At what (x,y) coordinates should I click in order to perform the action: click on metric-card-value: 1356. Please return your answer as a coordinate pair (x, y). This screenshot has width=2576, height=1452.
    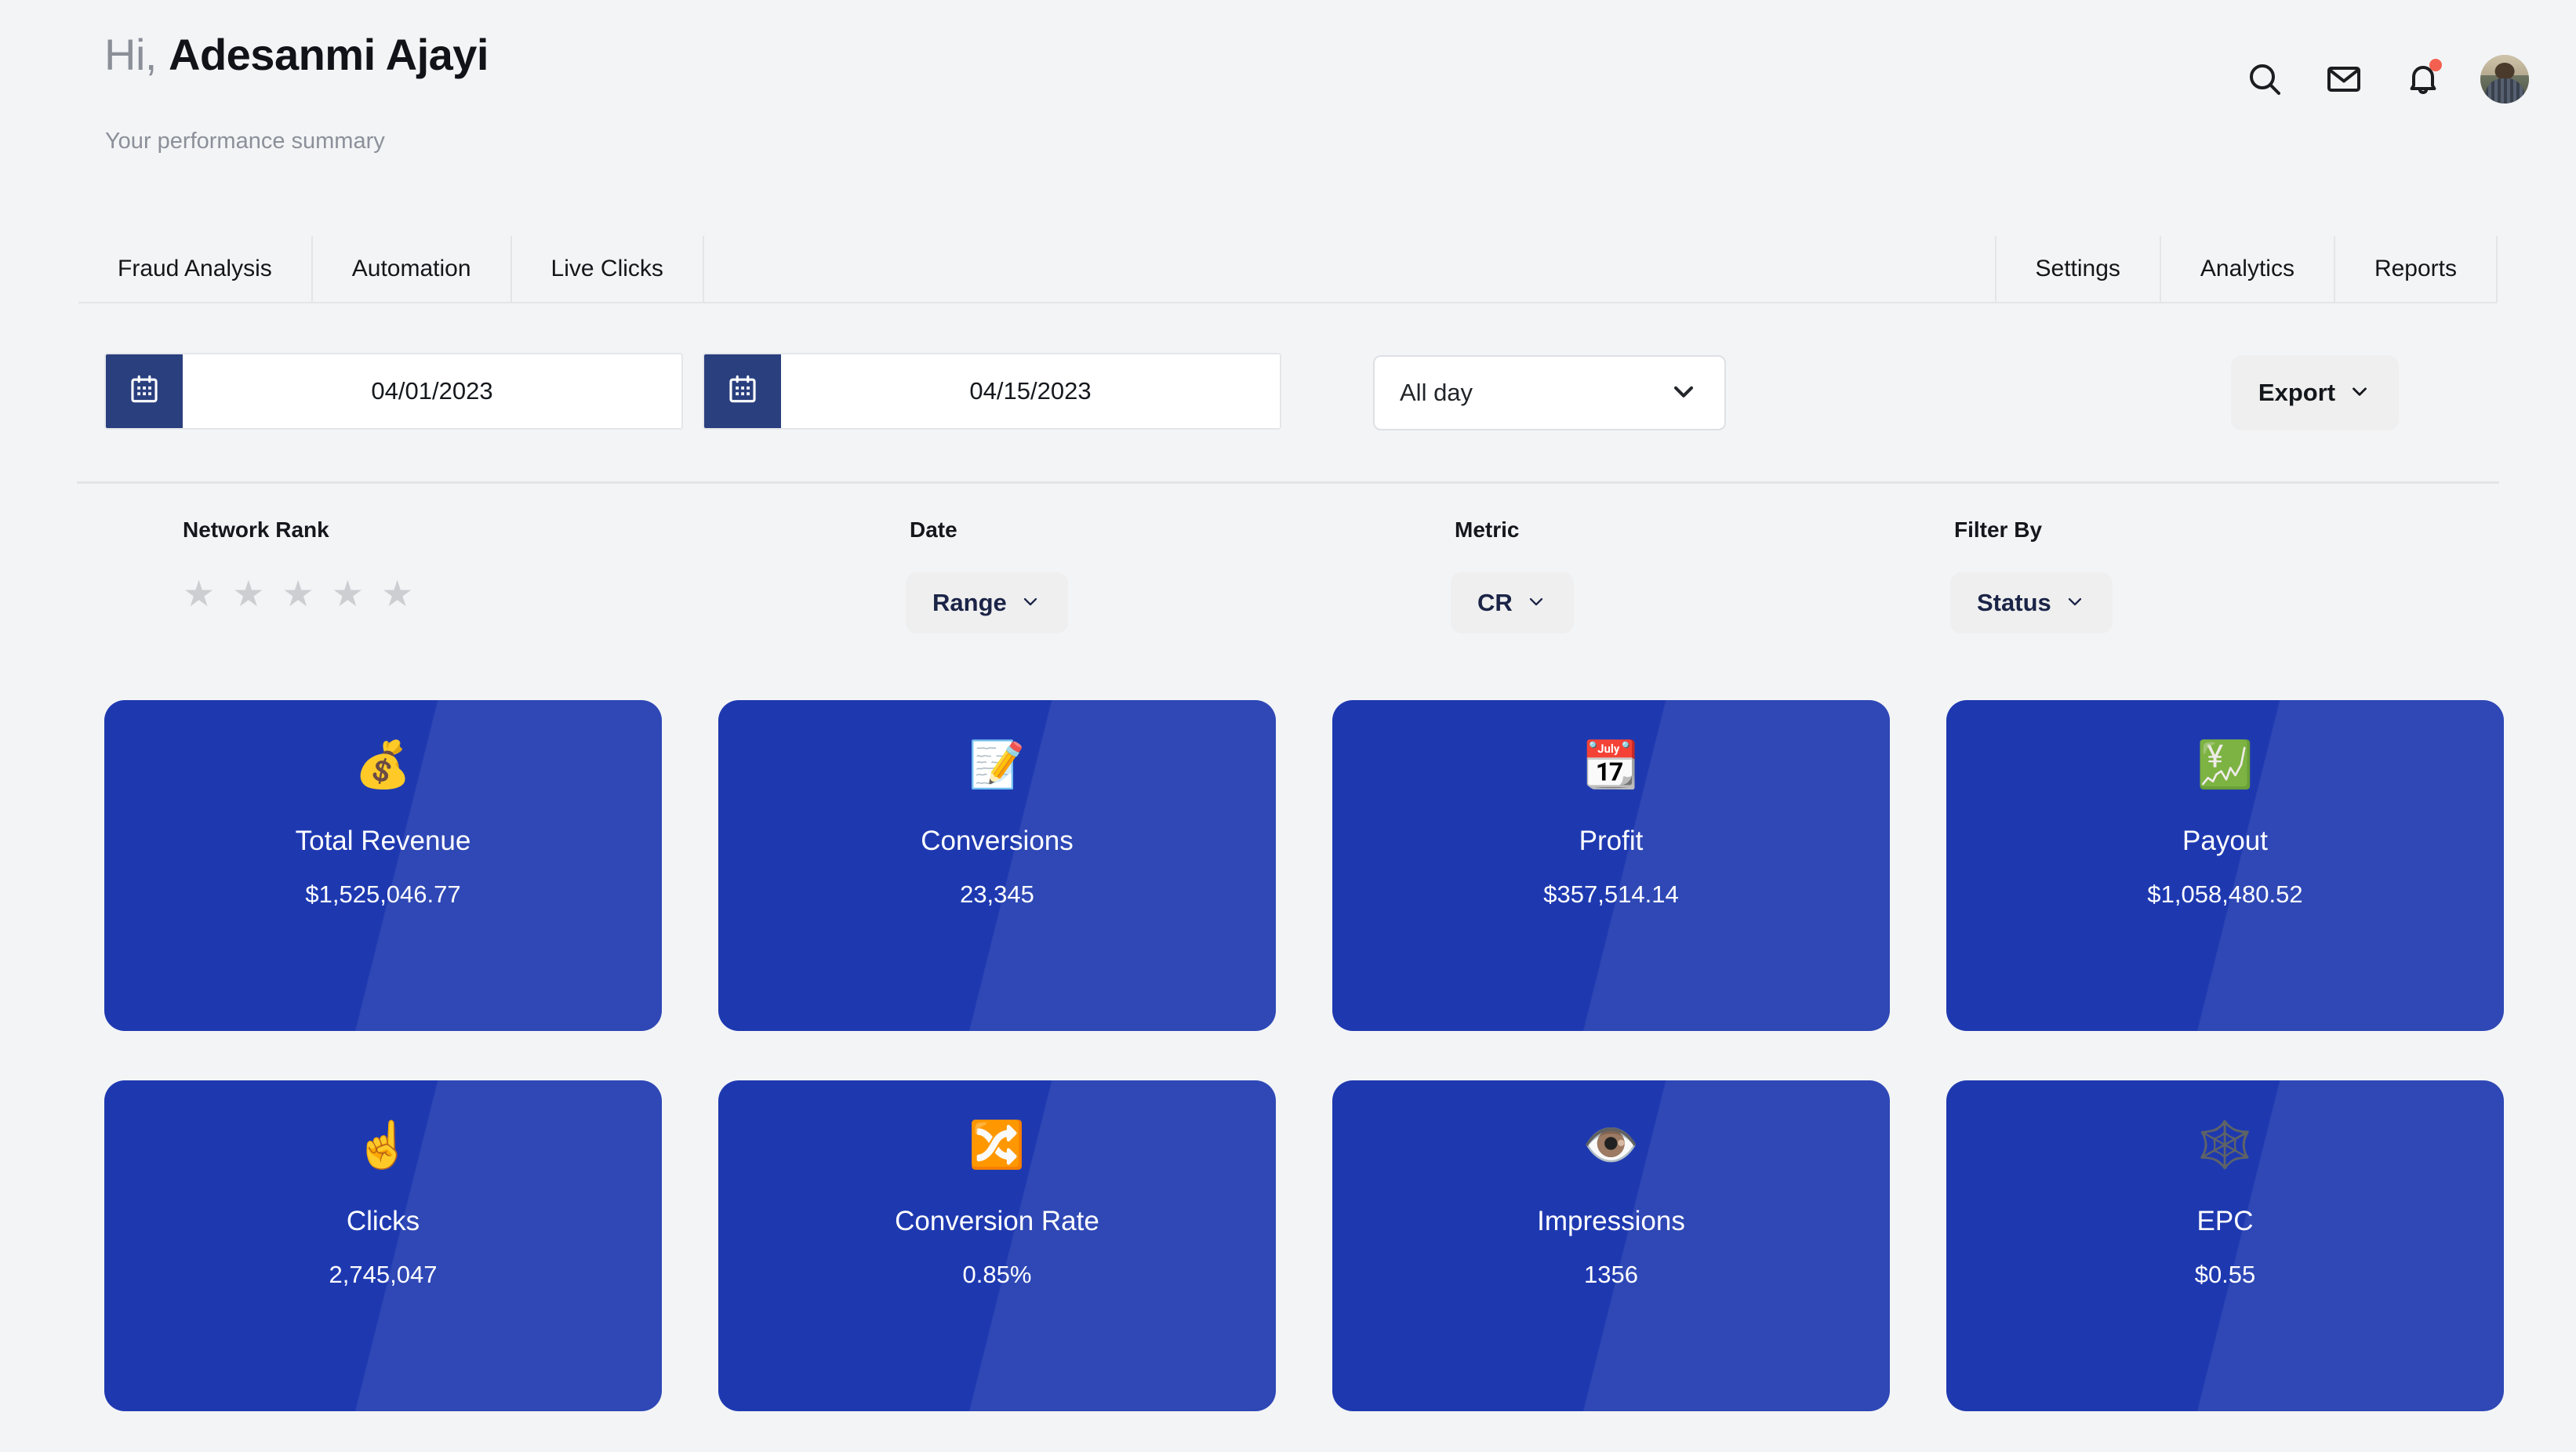
    Looking at the image, I should click on (1611, 1274).